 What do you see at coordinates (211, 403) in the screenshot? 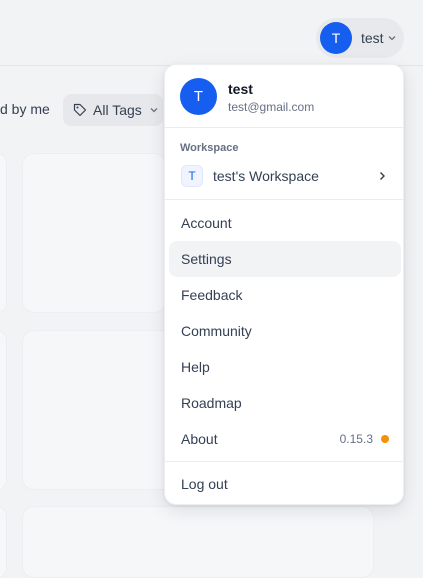
I see `menu-item-label: Roadmap` at bounding box center [211, 403].